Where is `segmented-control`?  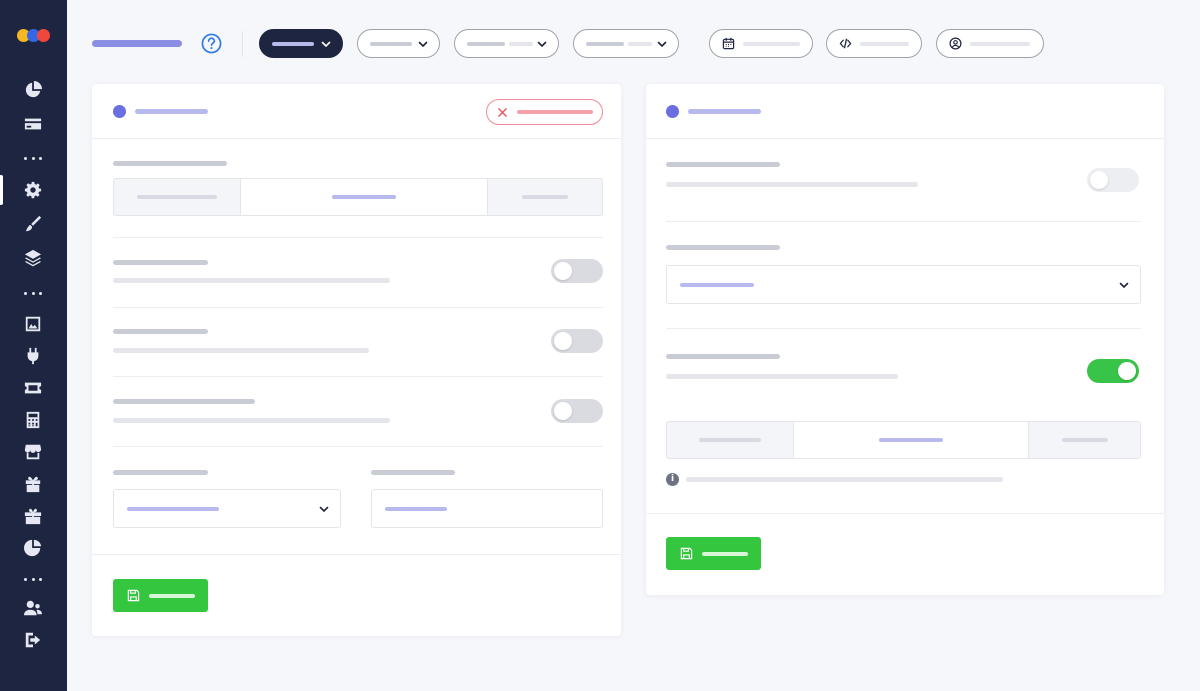 segmented-control is located at coordinates (358, 197).